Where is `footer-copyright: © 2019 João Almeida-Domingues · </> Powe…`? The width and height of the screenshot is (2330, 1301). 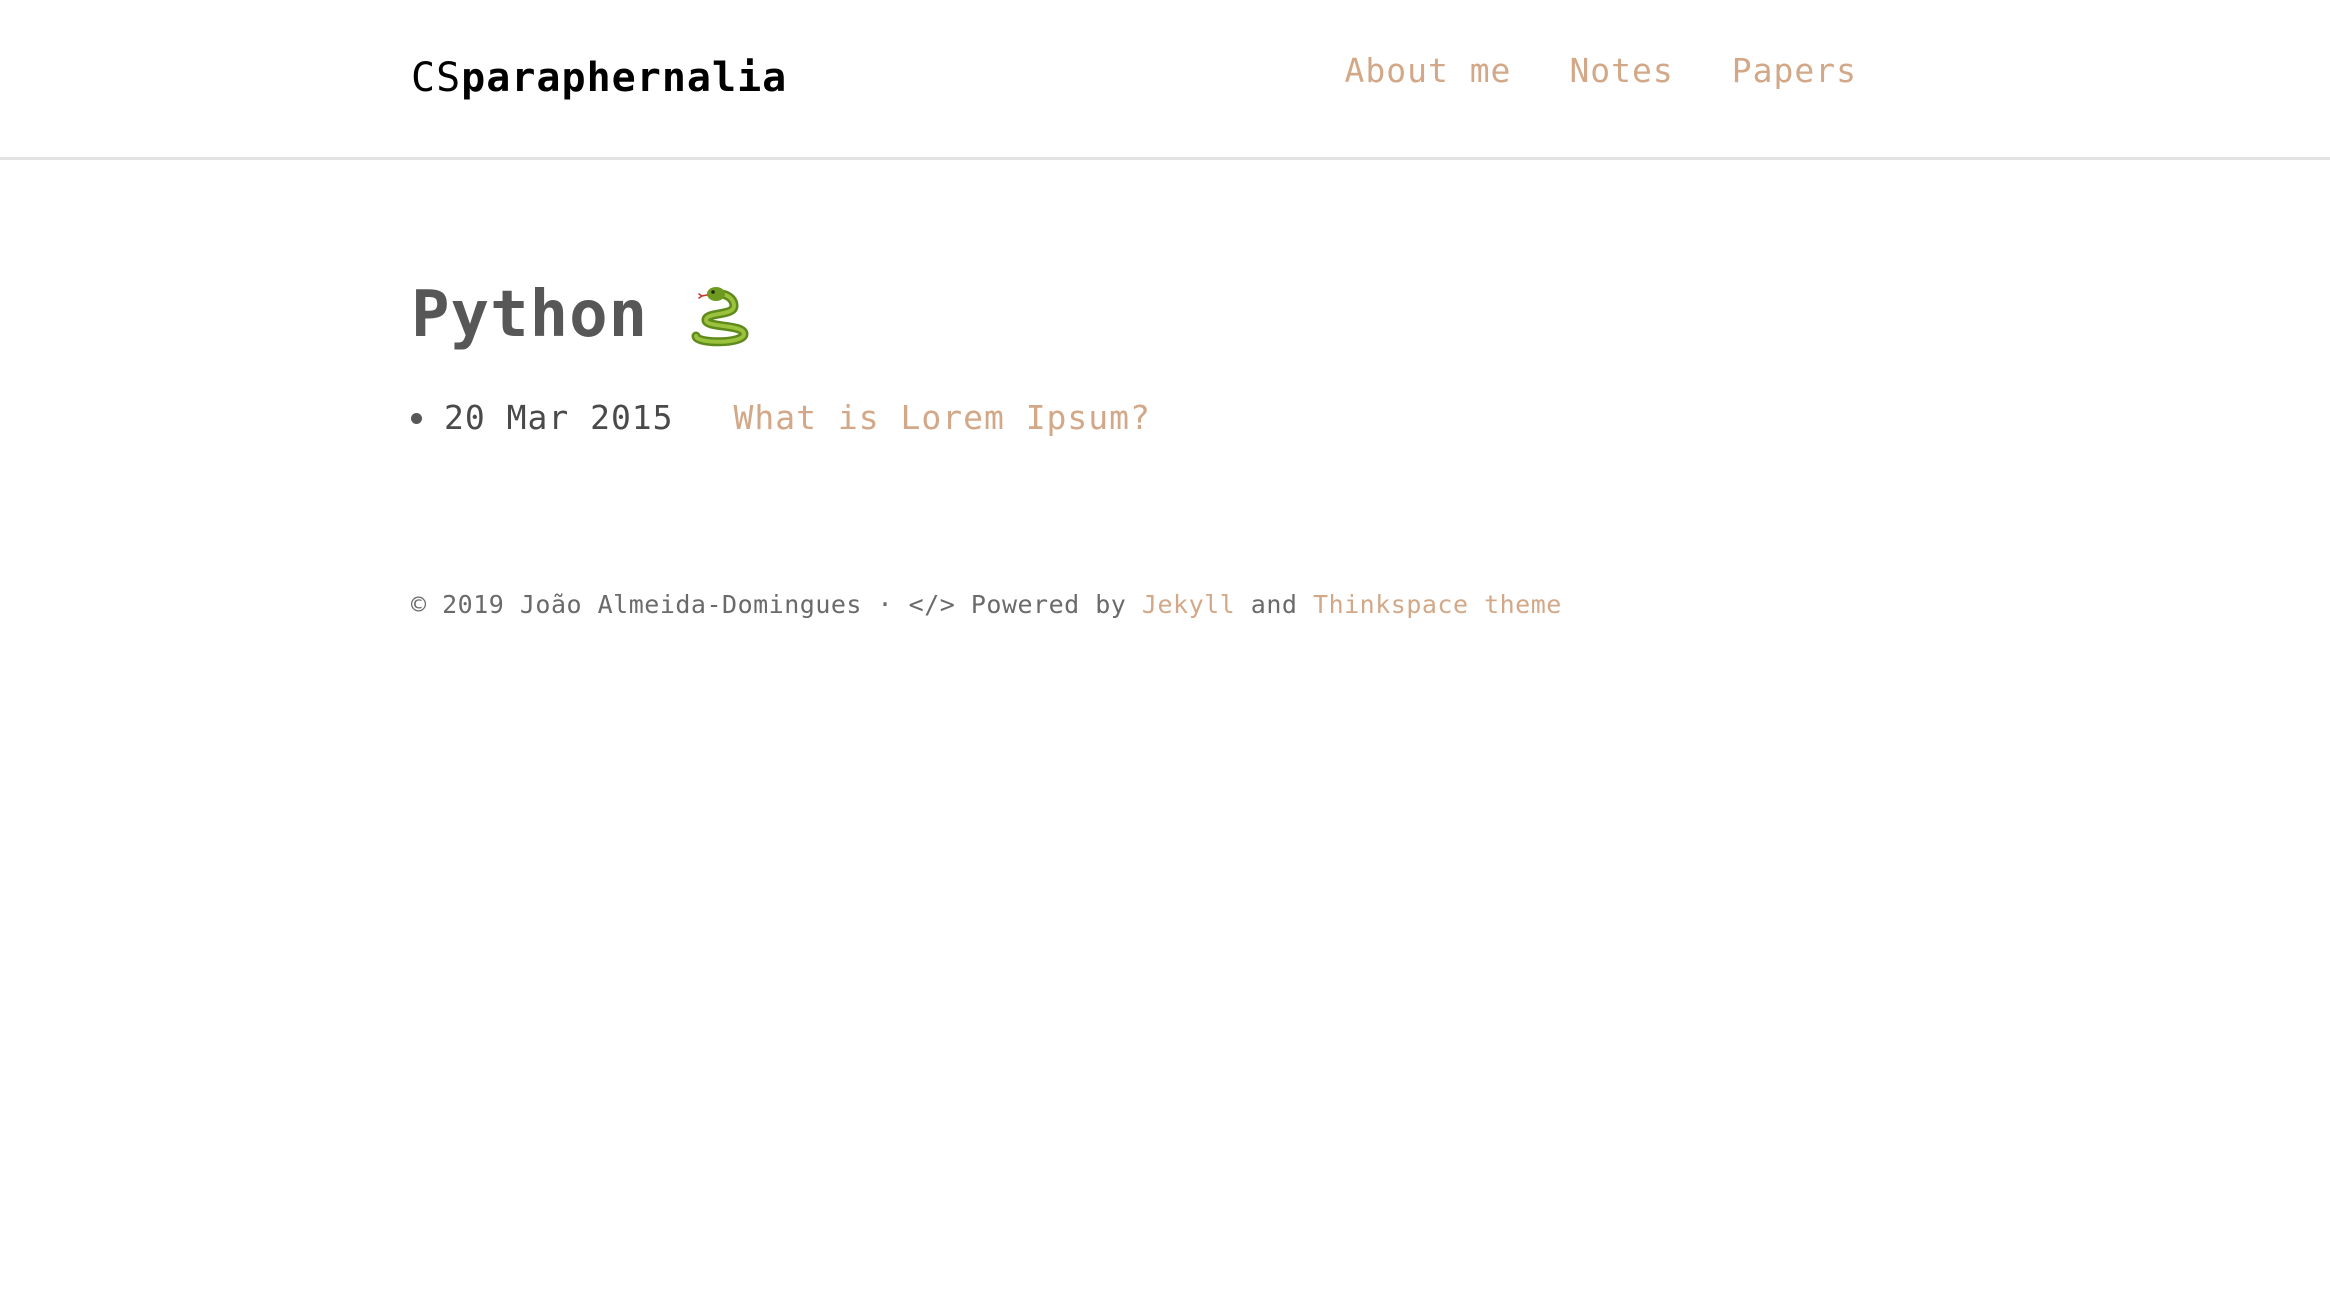
footer-copyright: © 2019 João Almeida-Domingues · </> Powe… is located at coordinates (769, 604).